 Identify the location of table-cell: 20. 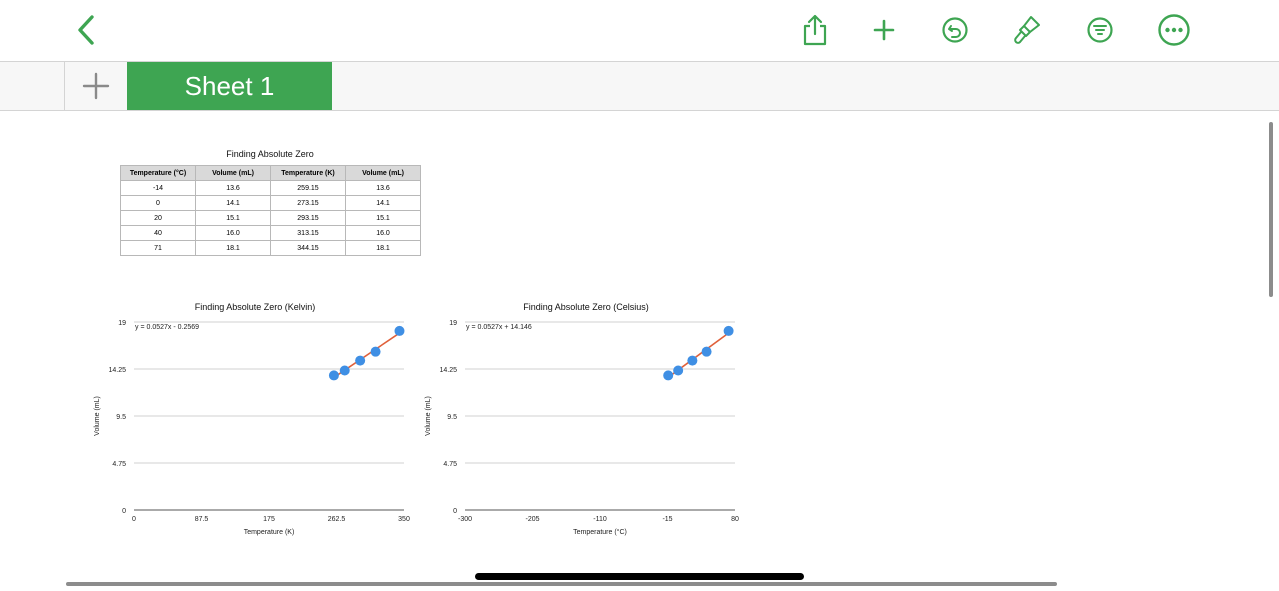
(158, 218).